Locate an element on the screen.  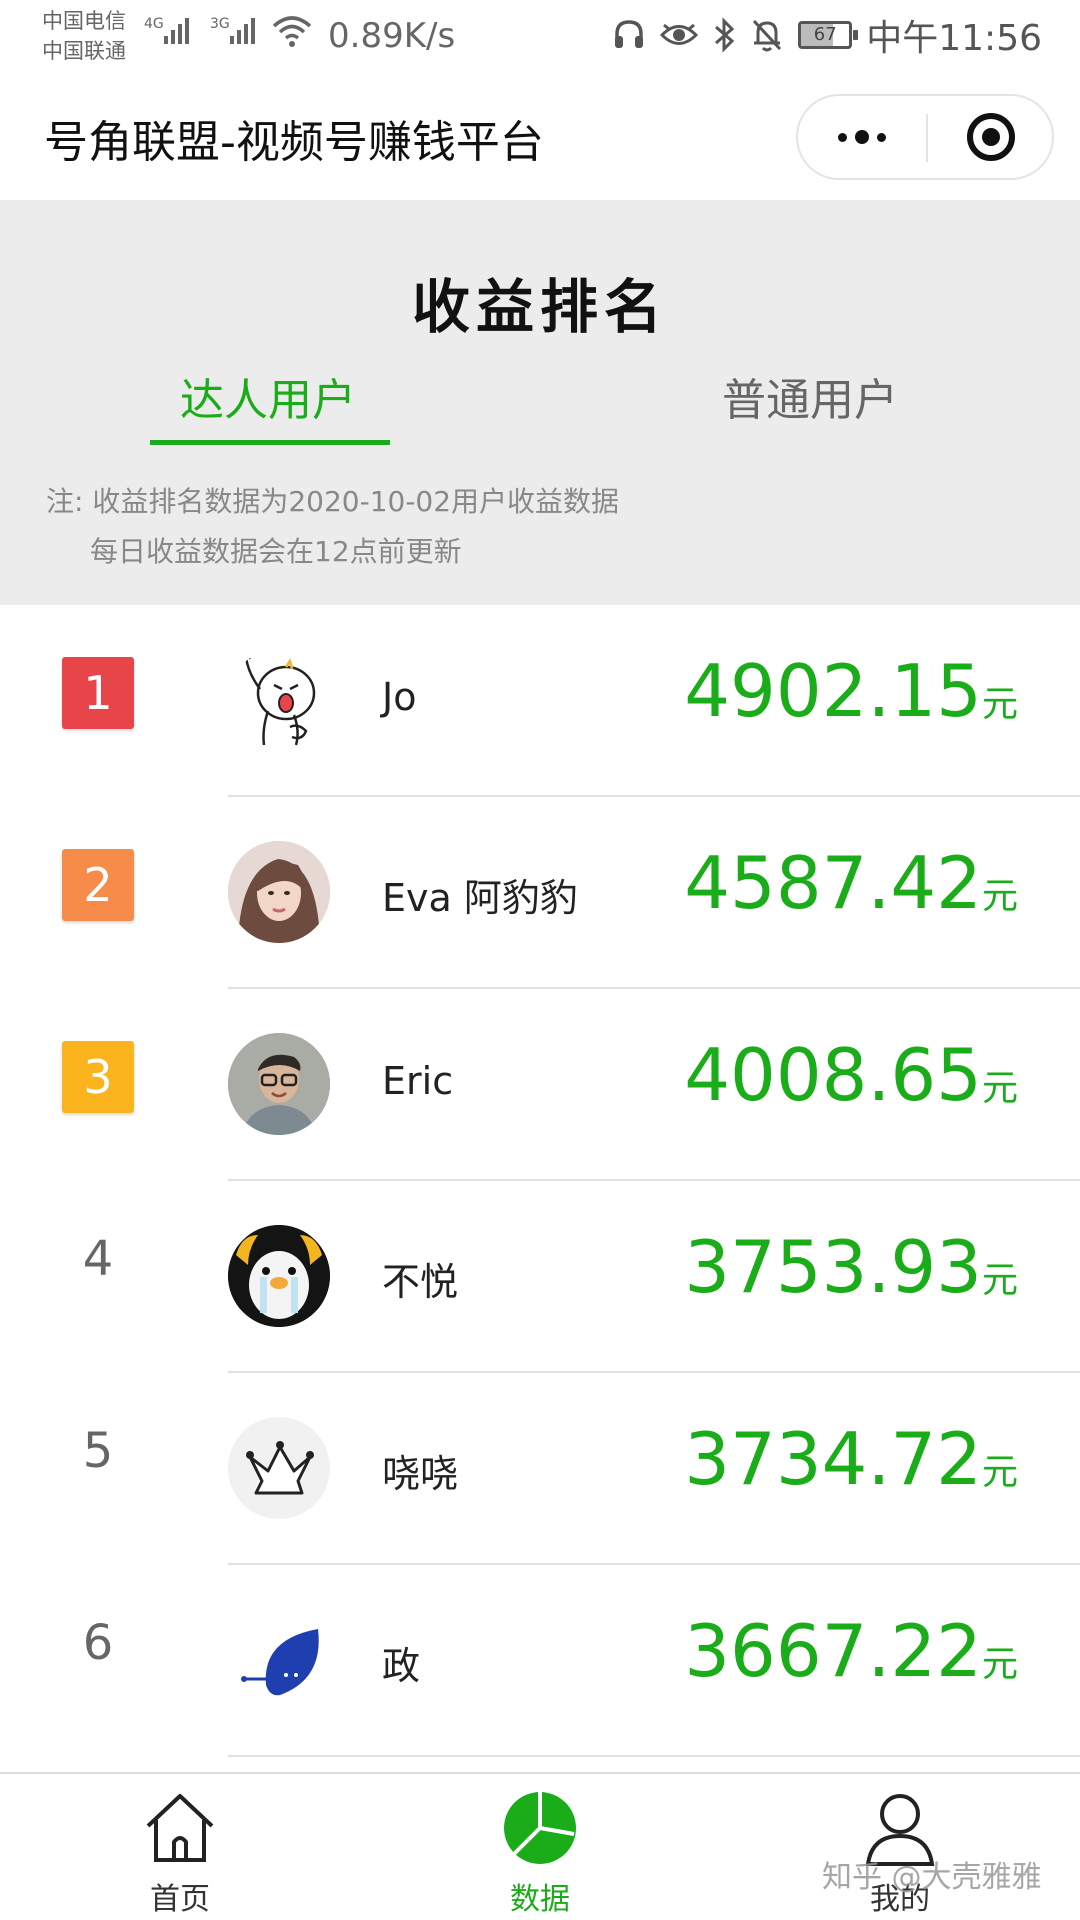
earnings-amount: 3734.72 is located at coordinates (833, 1459).